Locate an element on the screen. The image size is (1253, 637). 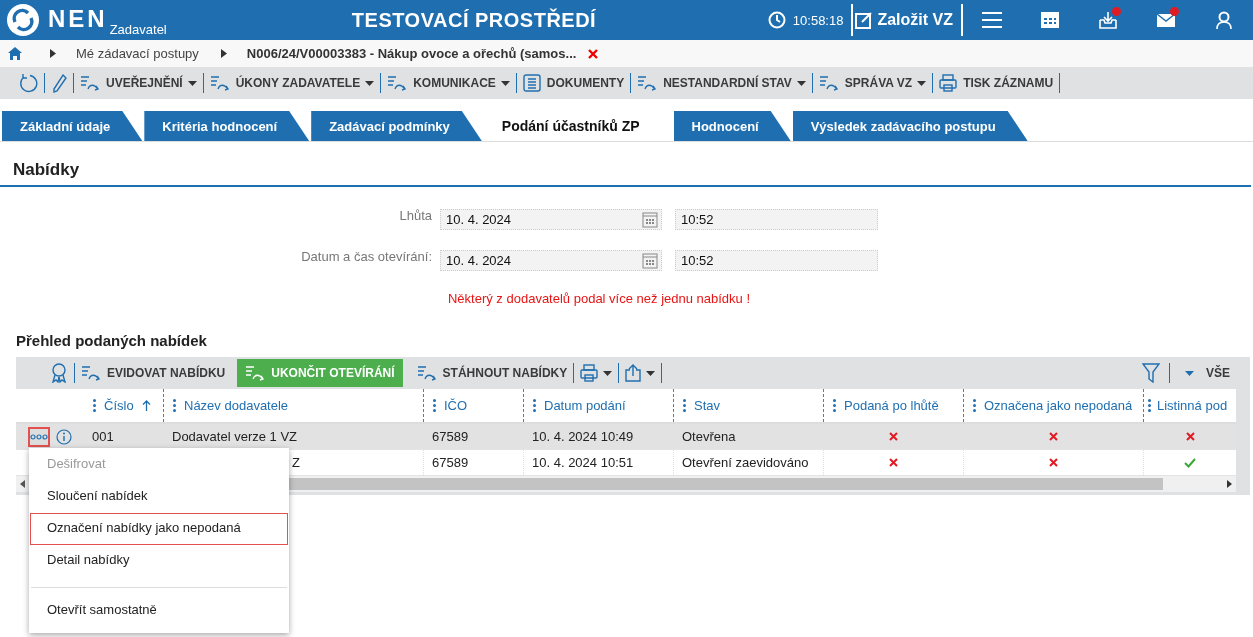
menu-item: Označení nabídky jako nepodaná is located at coordinates (159, 529).